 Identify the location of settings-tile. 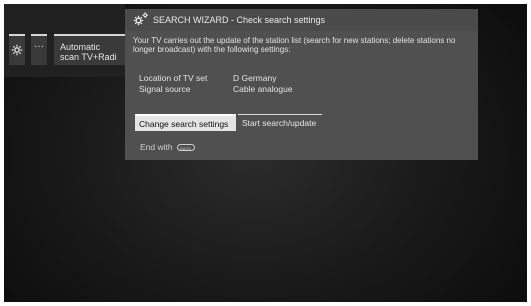
(17, 49).